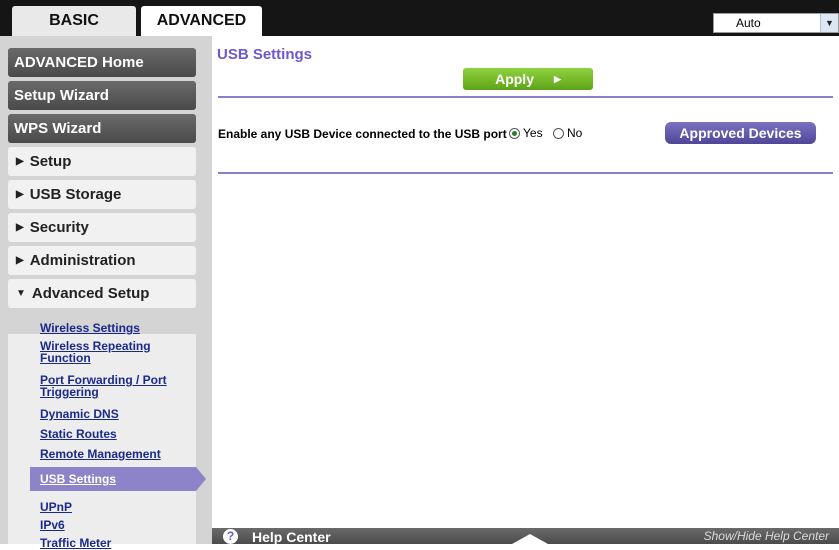 The width and height of the screenshot is (839, 550). Describe the element at coordinates (79, 414) in the screenshot. I see `sidebar-link-dynamic-dns: Dynamic DNS` at that location.